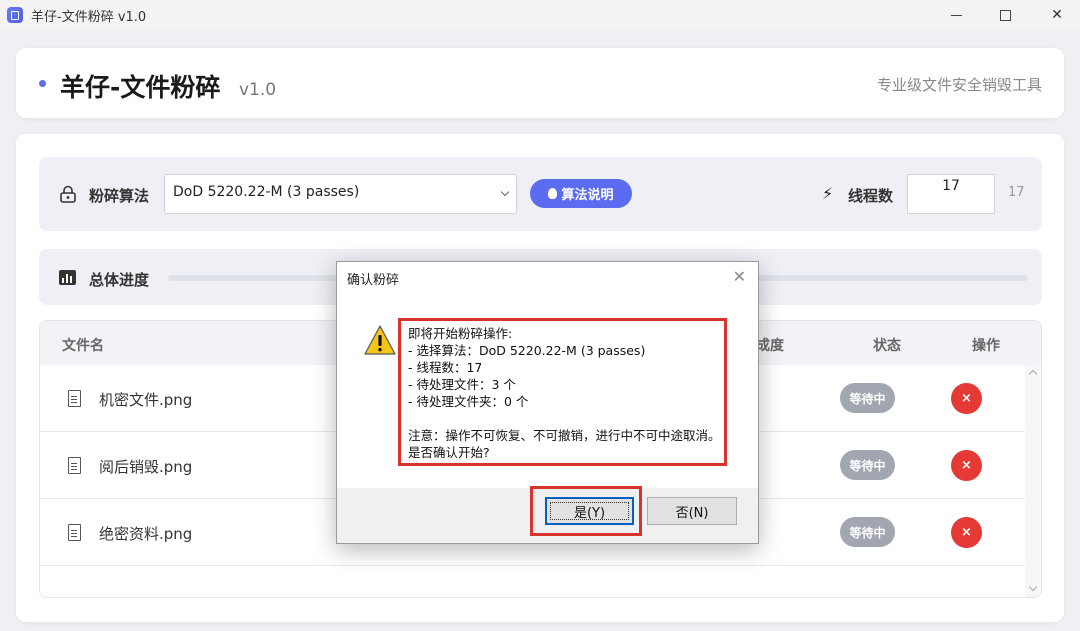 The width and height of the screenshot is (1080, 631). I want to click on close-button: ✕, so click(1057, 15).